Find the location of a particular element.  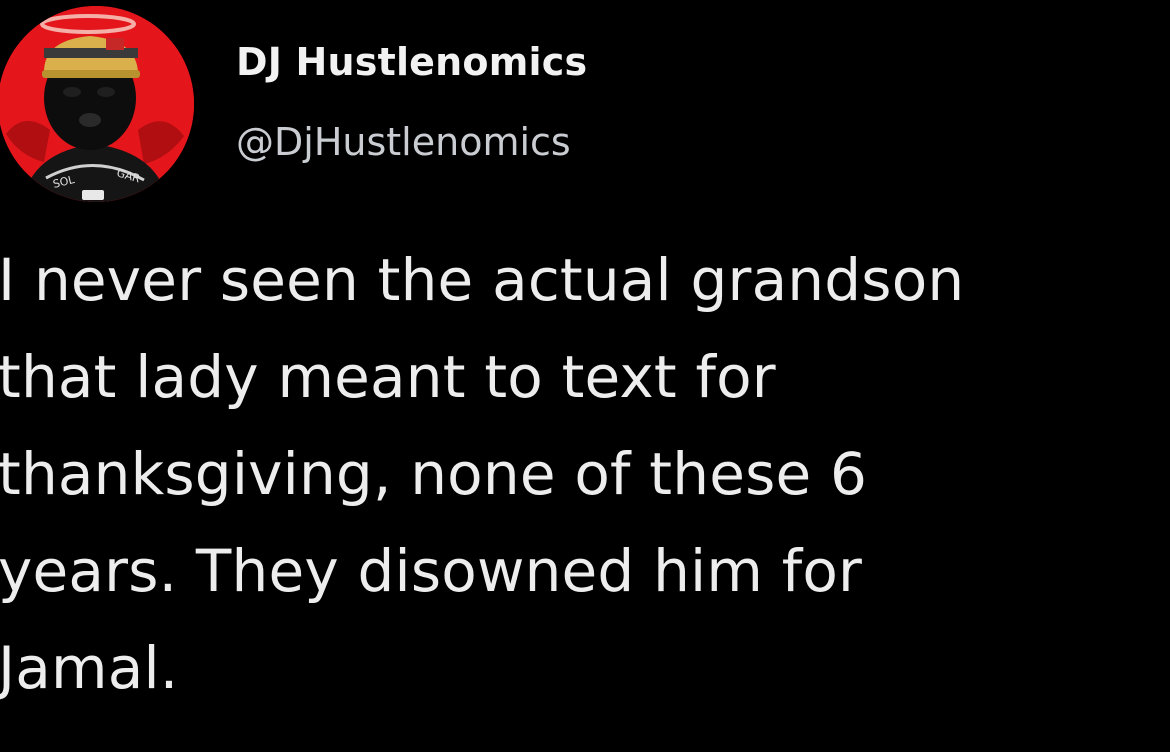

avatar-image: SOL GAR is located at coordinates (97, 104).